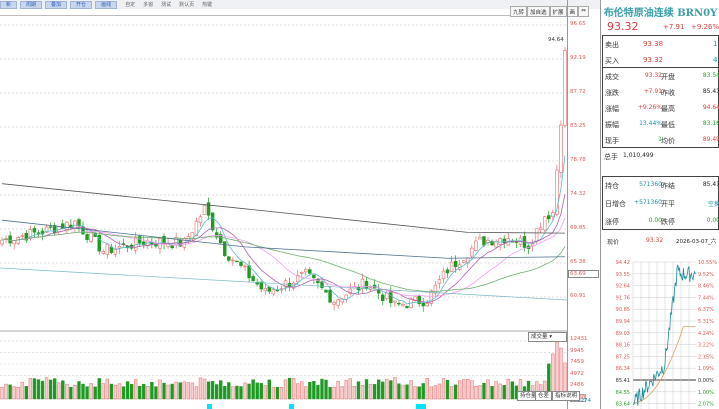  Describe the element at coordinates (706, 369) in the screenshot. I see `mini-pct-label: 1.09%` at that location.